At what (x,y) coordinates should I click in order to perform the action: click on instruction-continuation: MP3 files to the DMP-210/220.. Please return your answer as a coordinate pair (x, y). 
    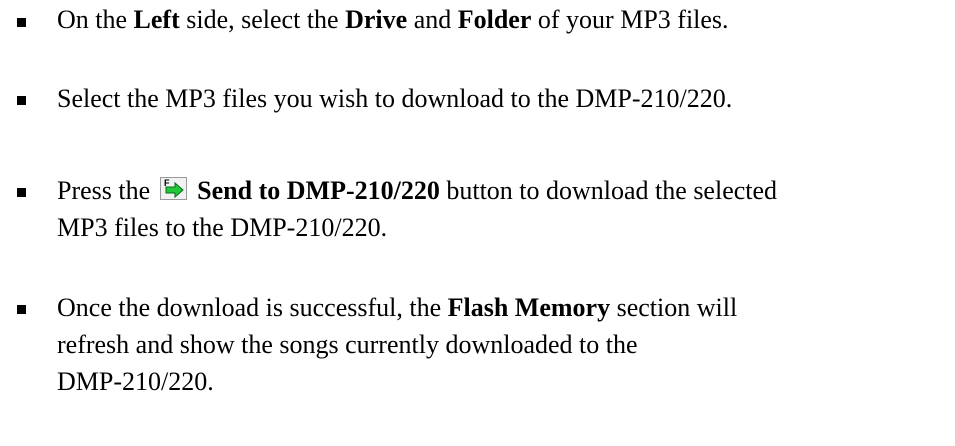
    Looking at the image, I should click on (222, 227).